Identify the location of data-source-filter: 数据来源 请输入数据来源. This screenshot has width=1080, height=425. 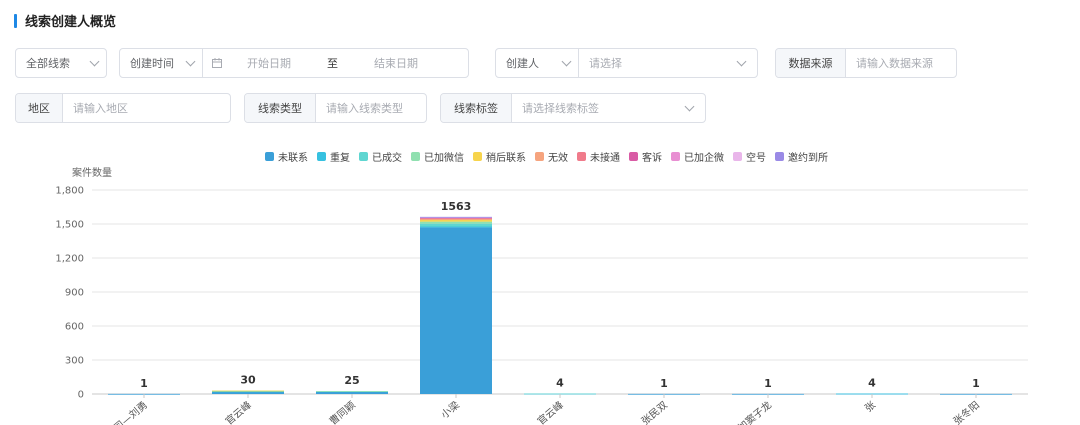
(866, 63).